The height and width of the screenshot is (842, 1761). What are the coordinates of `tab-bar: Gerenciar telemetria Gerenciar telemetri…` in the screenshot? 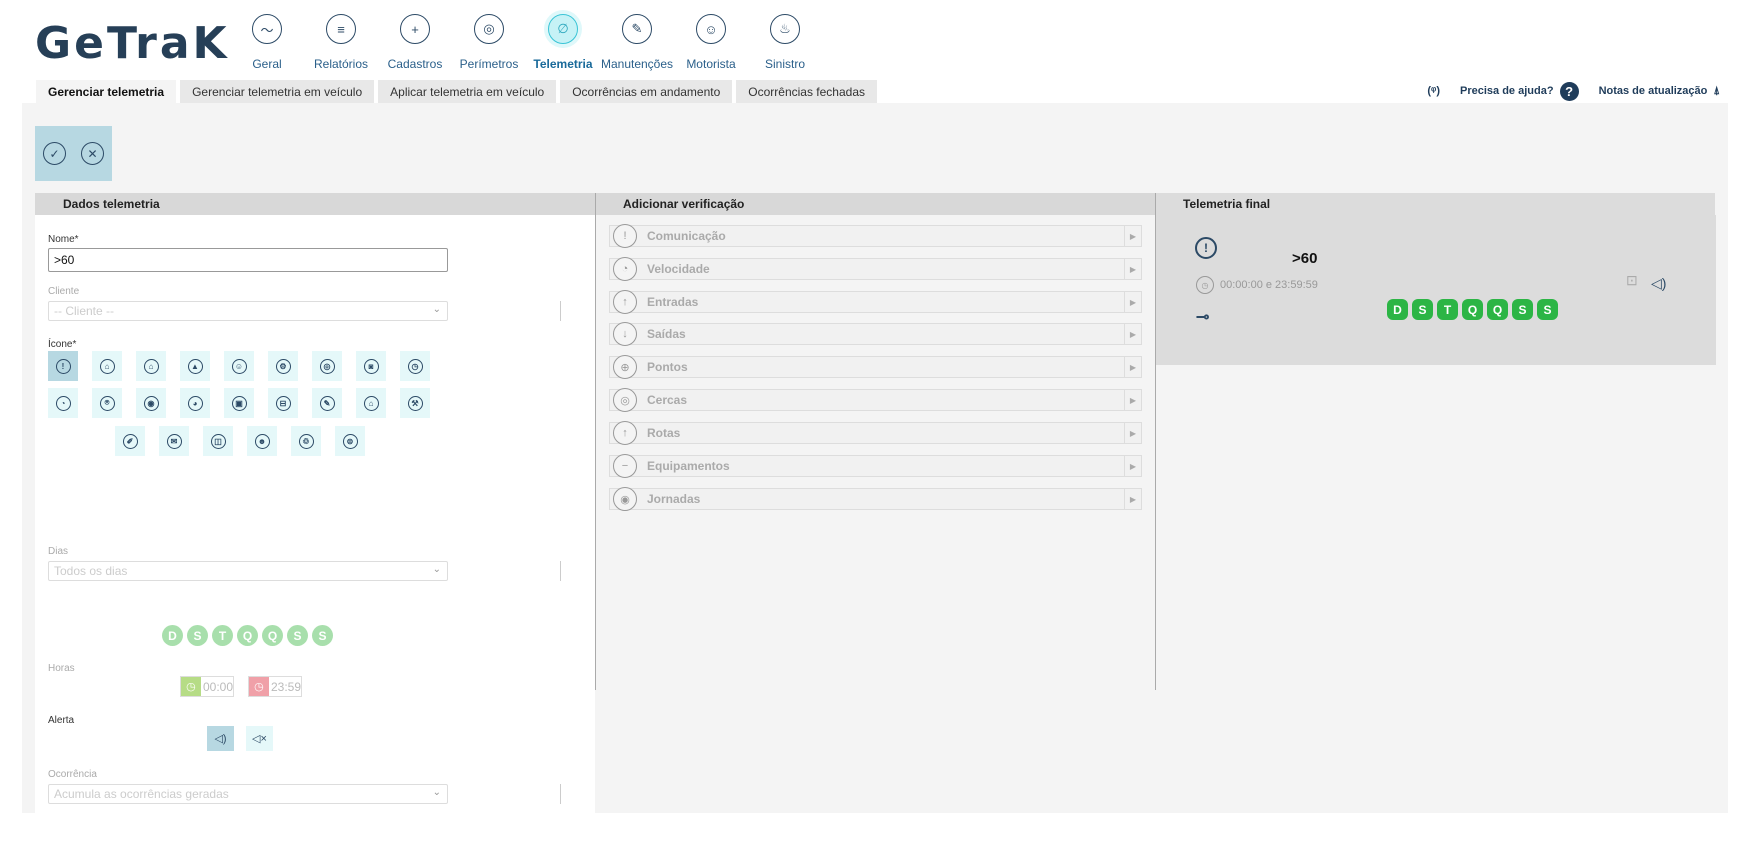 It's located at (457, 91).